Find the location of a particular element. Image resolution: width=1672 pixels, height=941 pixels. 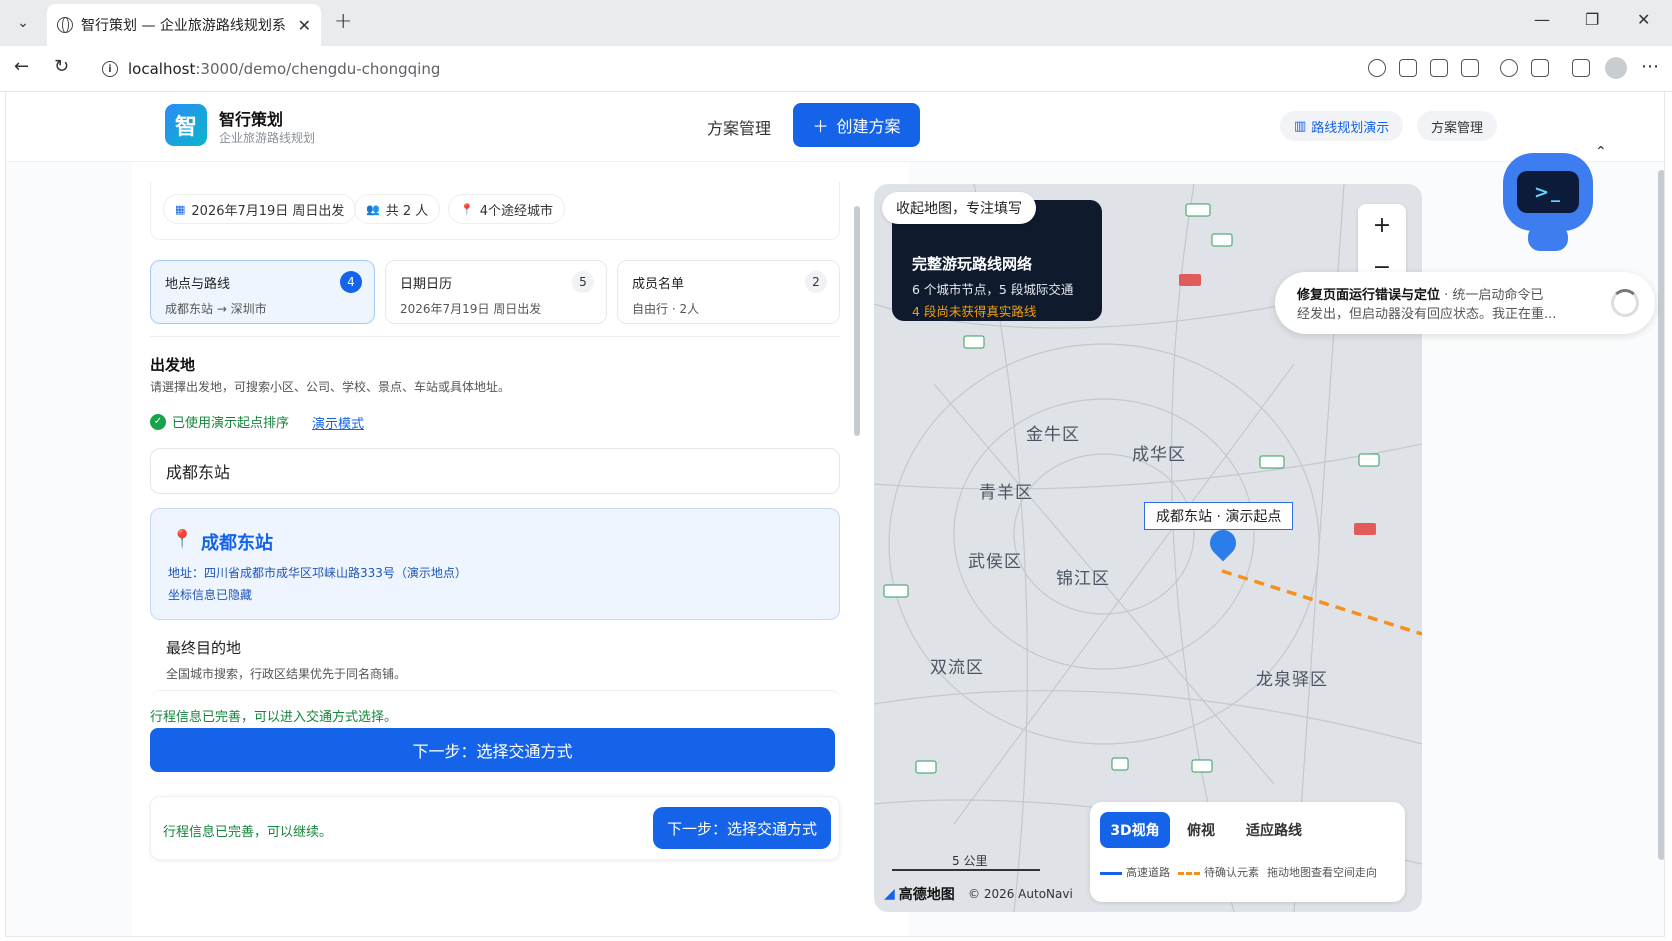

new-tab-plus-icon: + is located at coordinates (343, 21).